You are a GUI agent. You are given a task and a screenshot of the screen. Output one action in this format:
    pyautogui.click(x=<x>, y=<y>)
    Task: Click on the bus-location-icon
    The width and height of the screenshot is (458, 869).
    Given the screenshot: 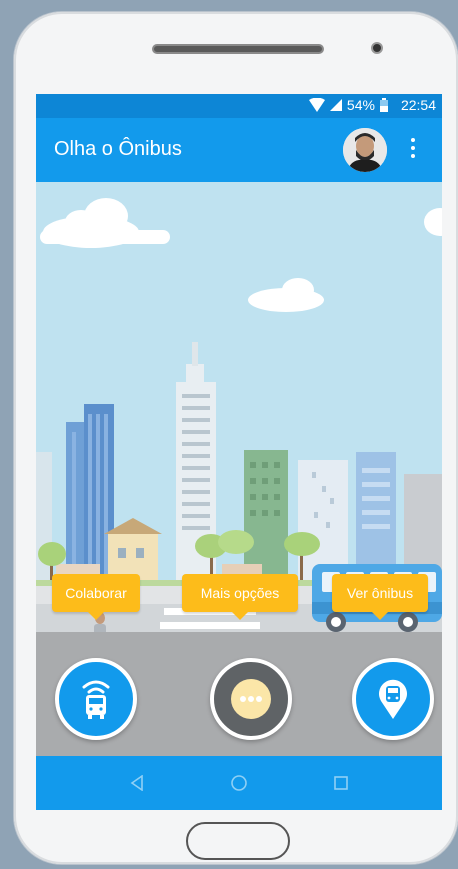 What is the action you would take?
    pyautogui.click(x=393, y=699)
    